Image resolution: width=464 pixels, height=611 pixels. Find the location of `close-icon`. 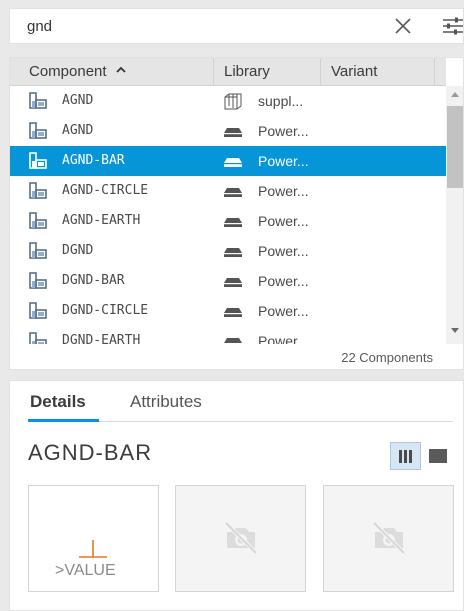

close-icon is located at coordinates (403, 26).